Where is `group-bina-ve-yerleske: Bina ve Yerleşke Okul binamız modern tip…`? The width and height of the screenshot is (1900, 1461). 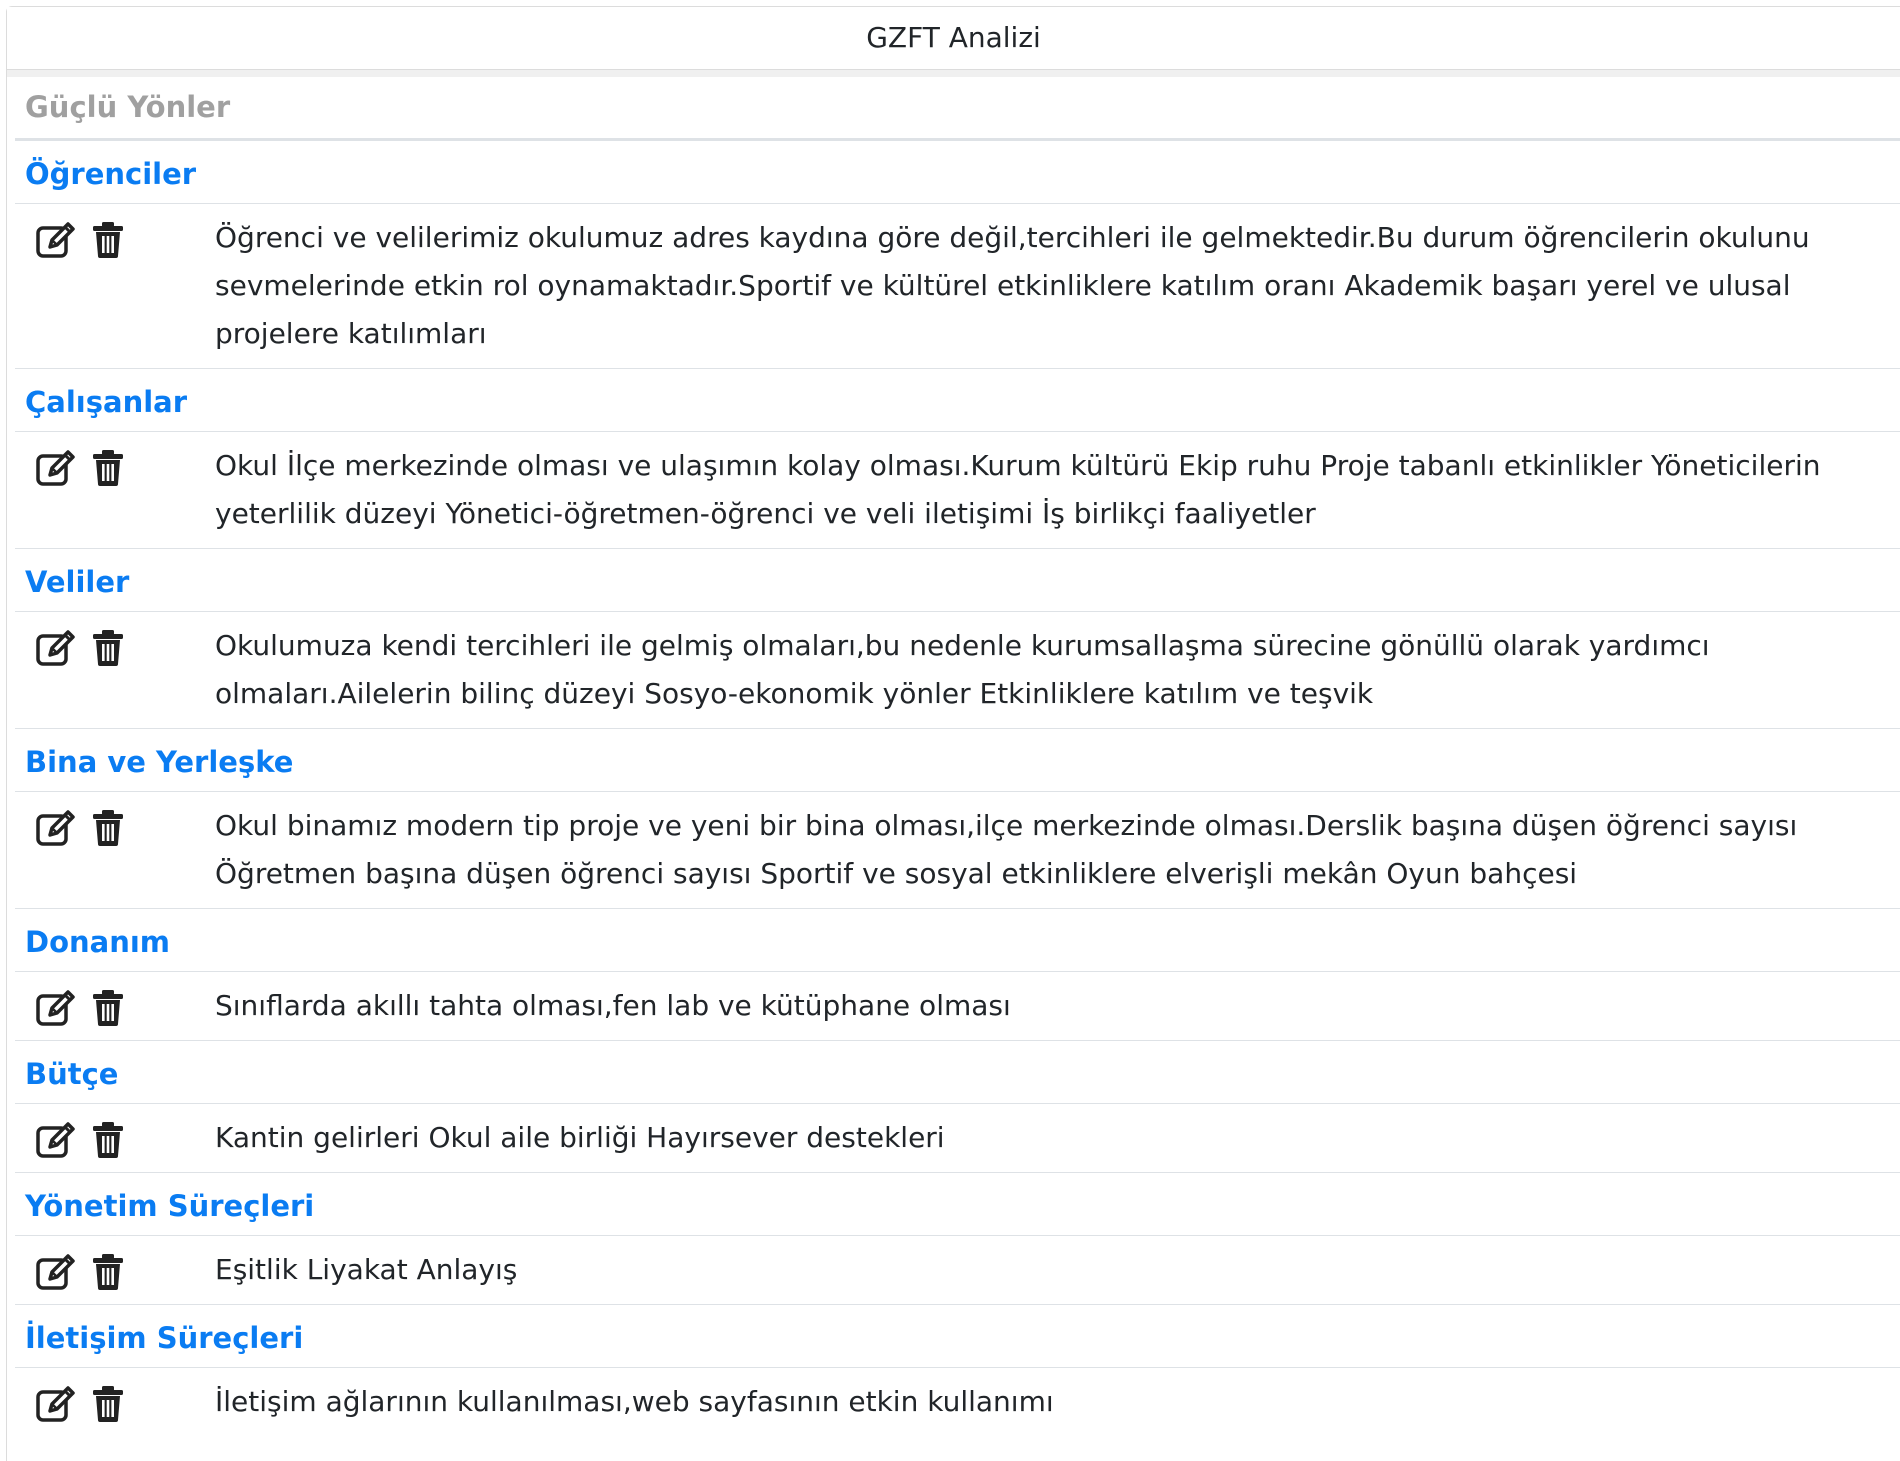 group-bina-ve-yerleske: Bina ve Yerleşke Okul binamız modern tip… is located at coordinates (957, 819).